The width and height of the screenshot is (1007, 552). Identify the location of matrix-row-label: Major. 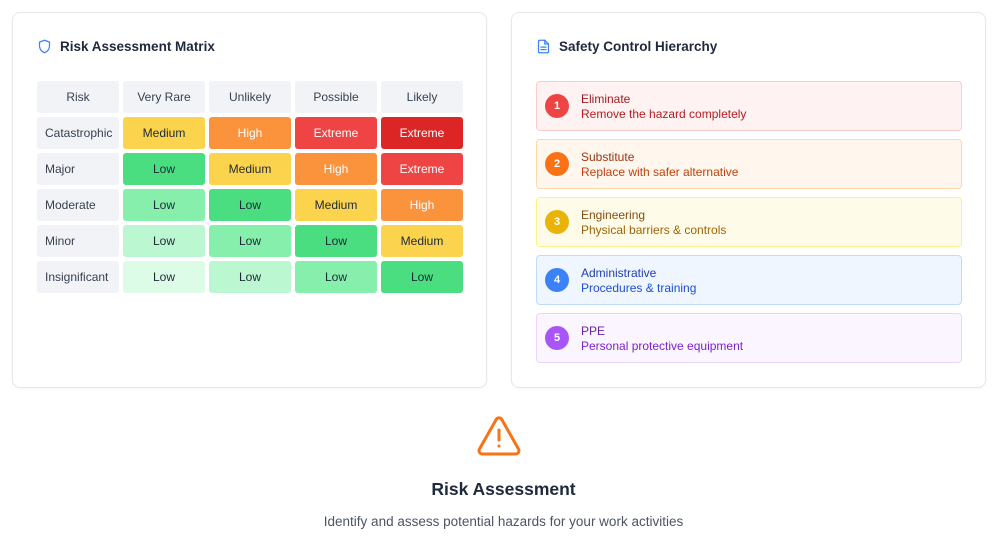
(78, 169).